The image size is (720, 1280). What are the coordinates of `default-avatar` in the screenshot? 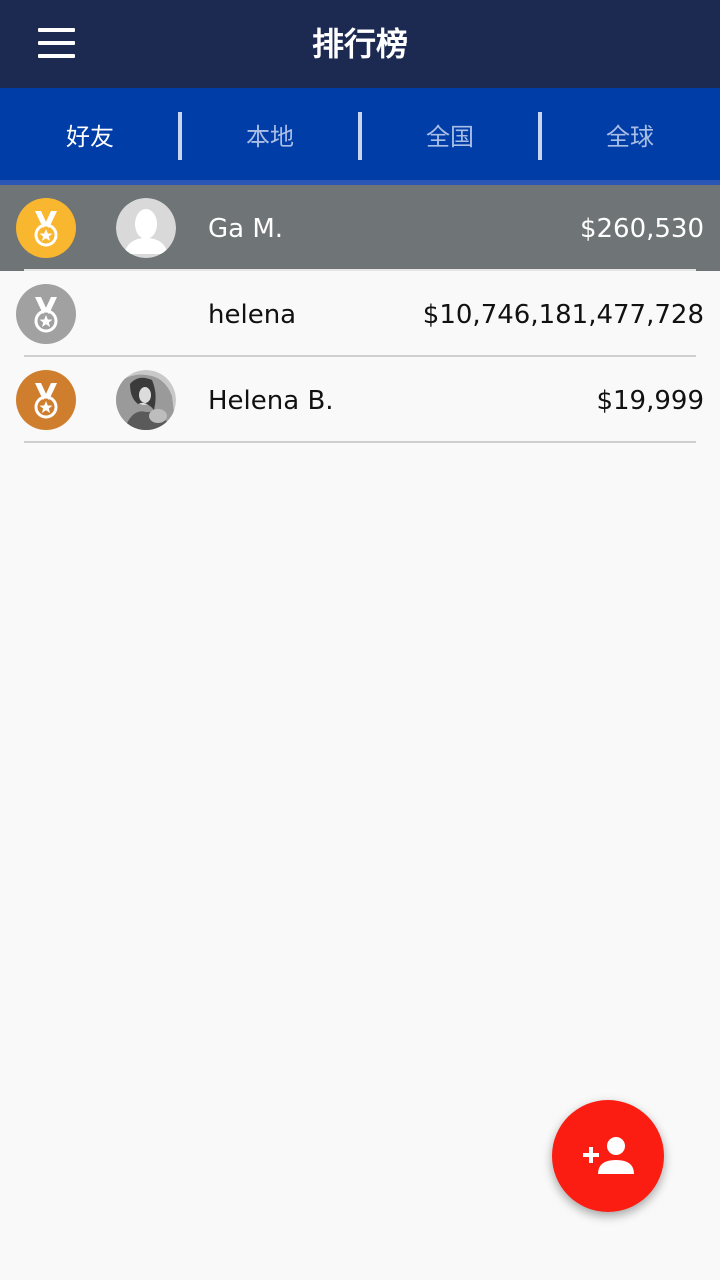 It's located at (146, 228).